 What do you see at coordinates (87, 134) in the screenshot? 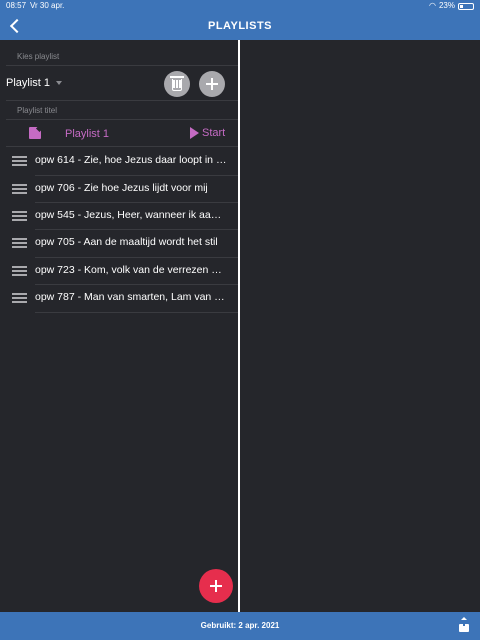
I see `playlist-title-value: Playlist 1` at bounding box center [87, 134].